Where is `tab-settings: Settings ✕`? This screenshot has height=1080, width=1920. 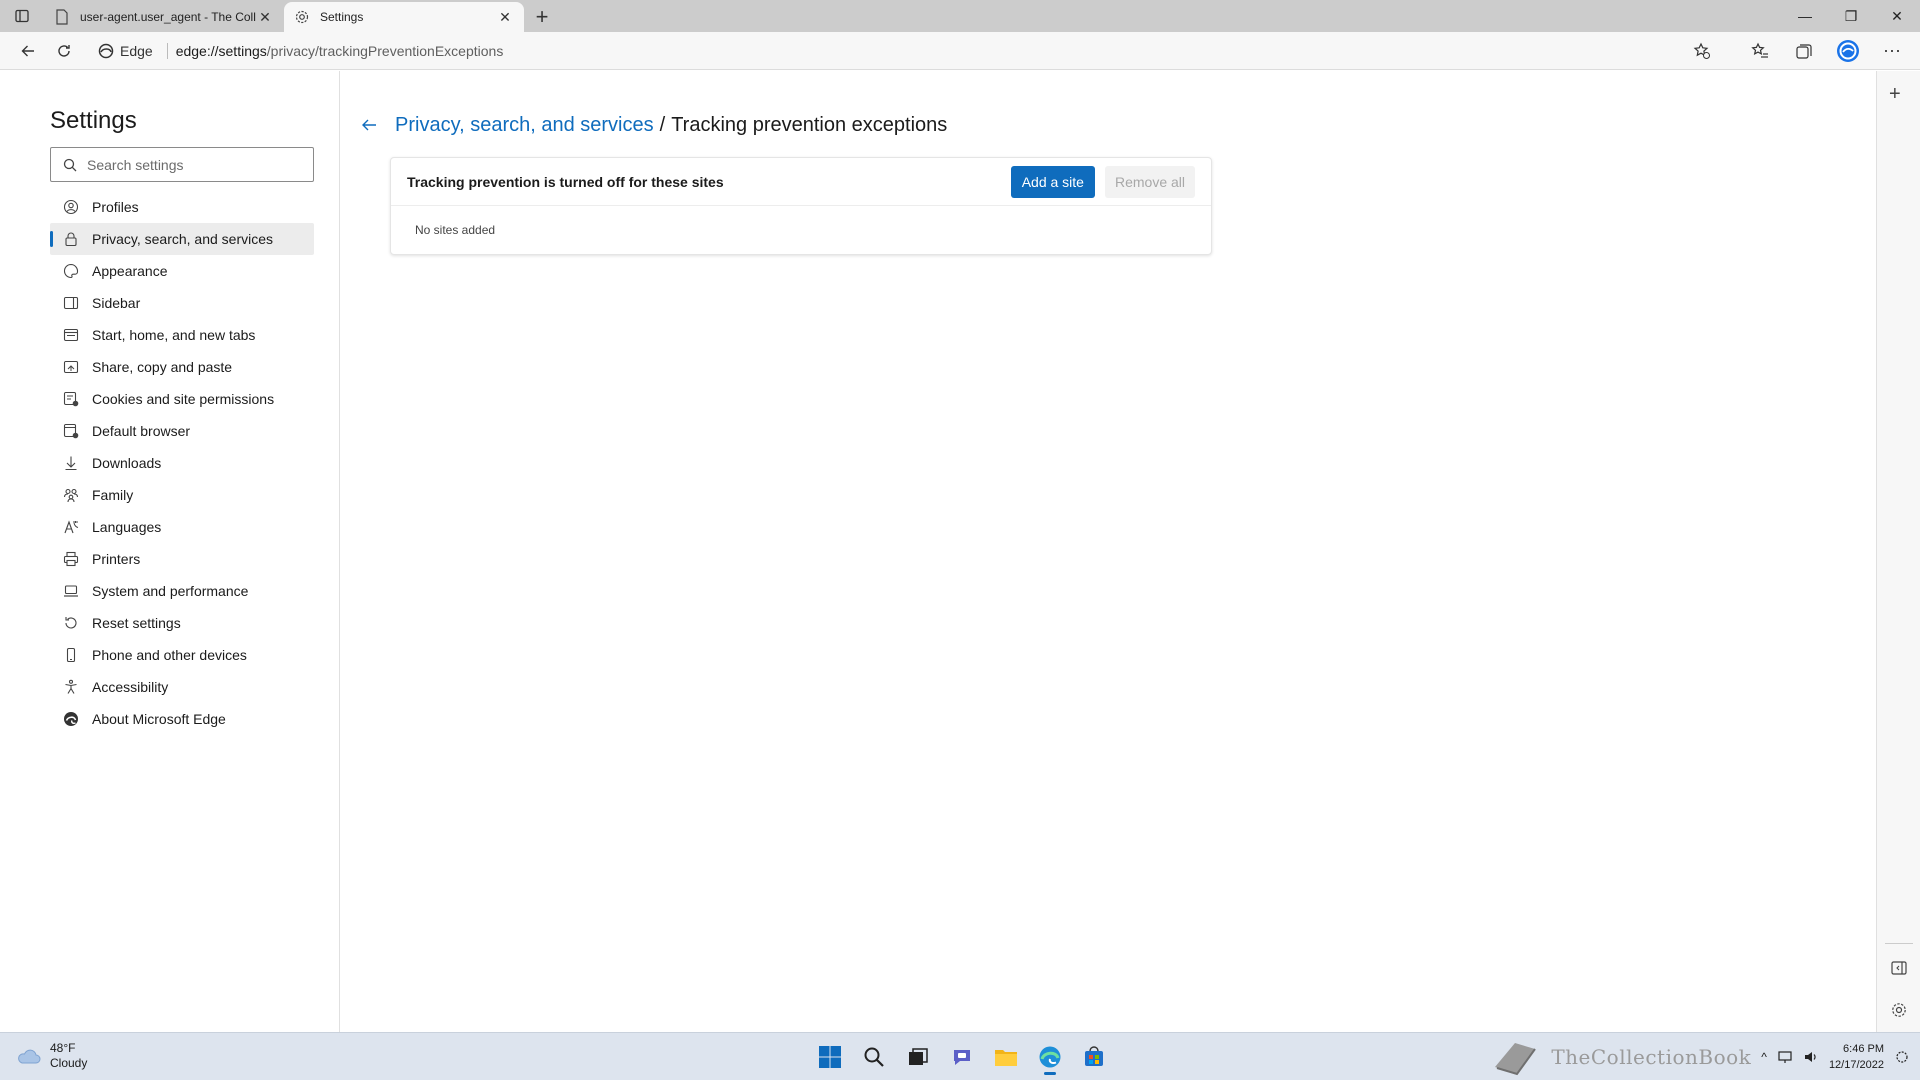 tab-settings: Settings ✕ is located at coordinates (404, 17).